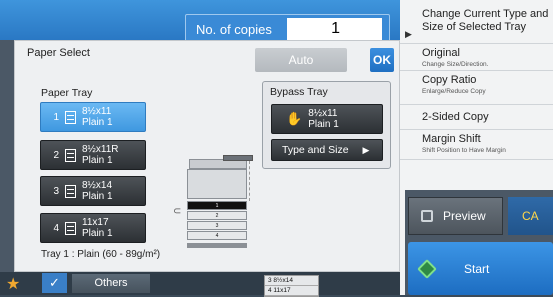 This screenshot has height=297, width=553. What do you see at coordinates (427, 216) in the screenshot?
I see `preview-icon` at bounding box center [427, 216].